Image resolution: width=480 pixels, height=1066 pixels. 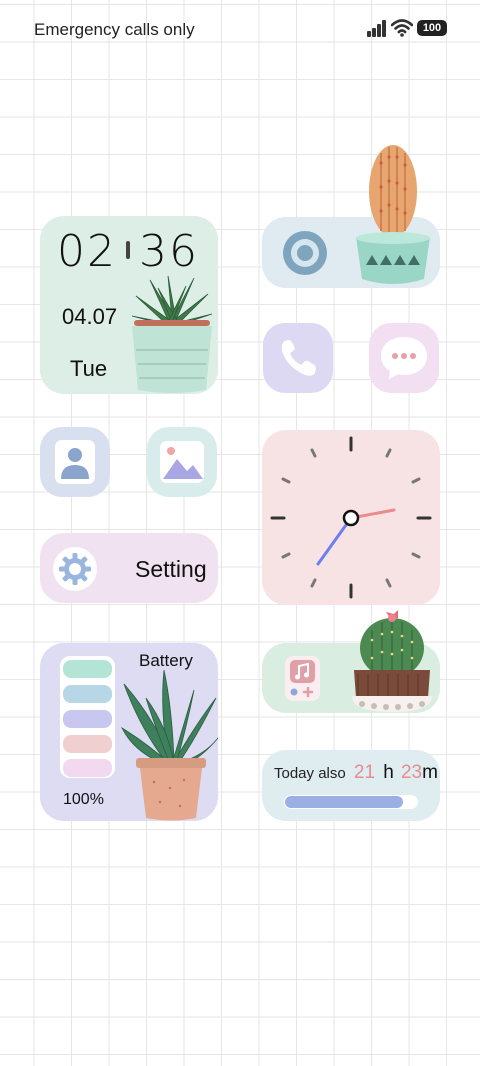 I want to click on gallery-icon, so click(x=182, y=462).